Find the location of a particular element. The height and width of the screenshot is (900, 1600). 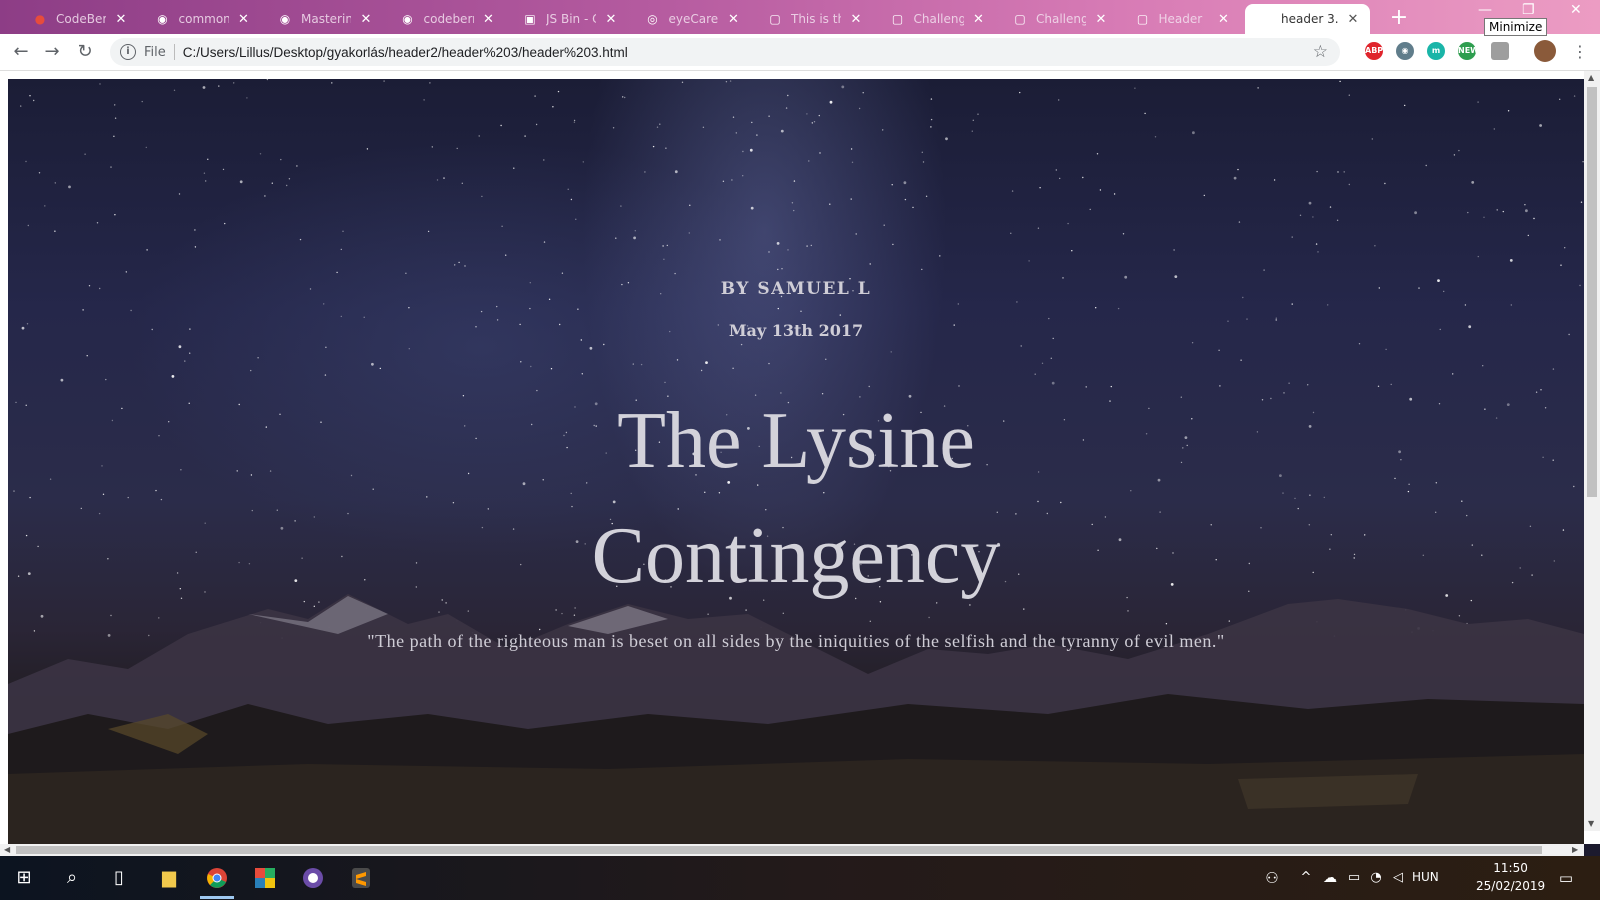

tab-8: ▢ Challenge ✕ is located at coordinates (1059, 19).